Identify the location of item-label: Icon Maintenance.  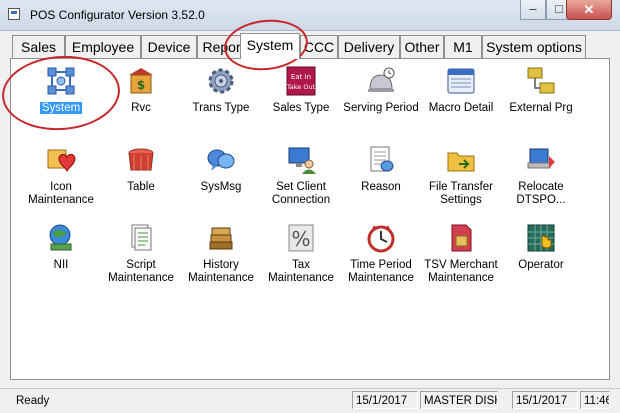
(61, 193).